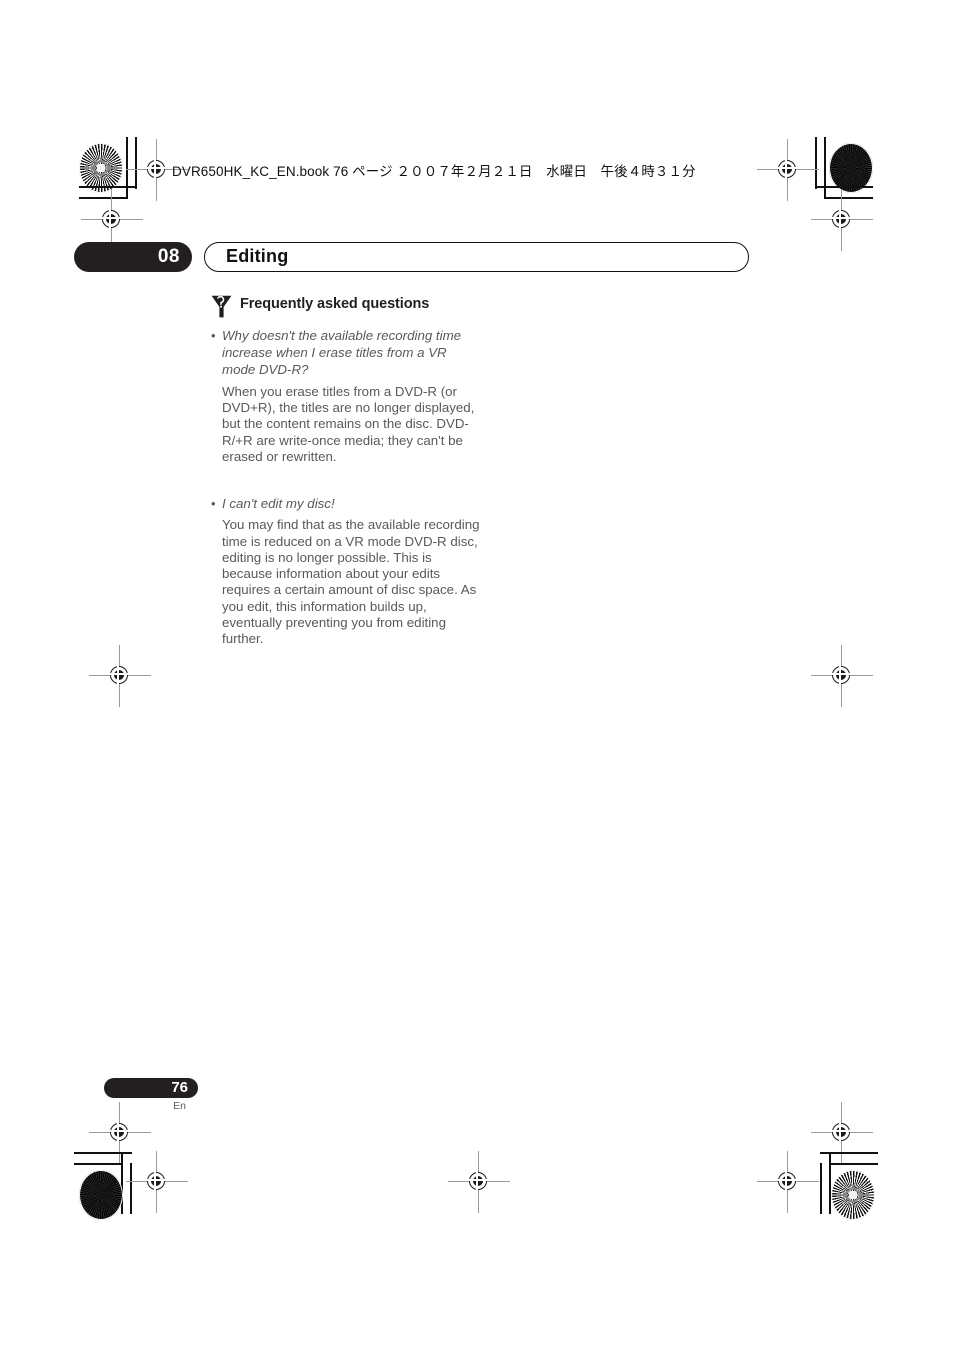 This screenshot has height=1351, width=954. Describe the element at coordinates (103, 1153) in the screenshot. I see `crop-mark-bottom-left-horizontal` at that location.